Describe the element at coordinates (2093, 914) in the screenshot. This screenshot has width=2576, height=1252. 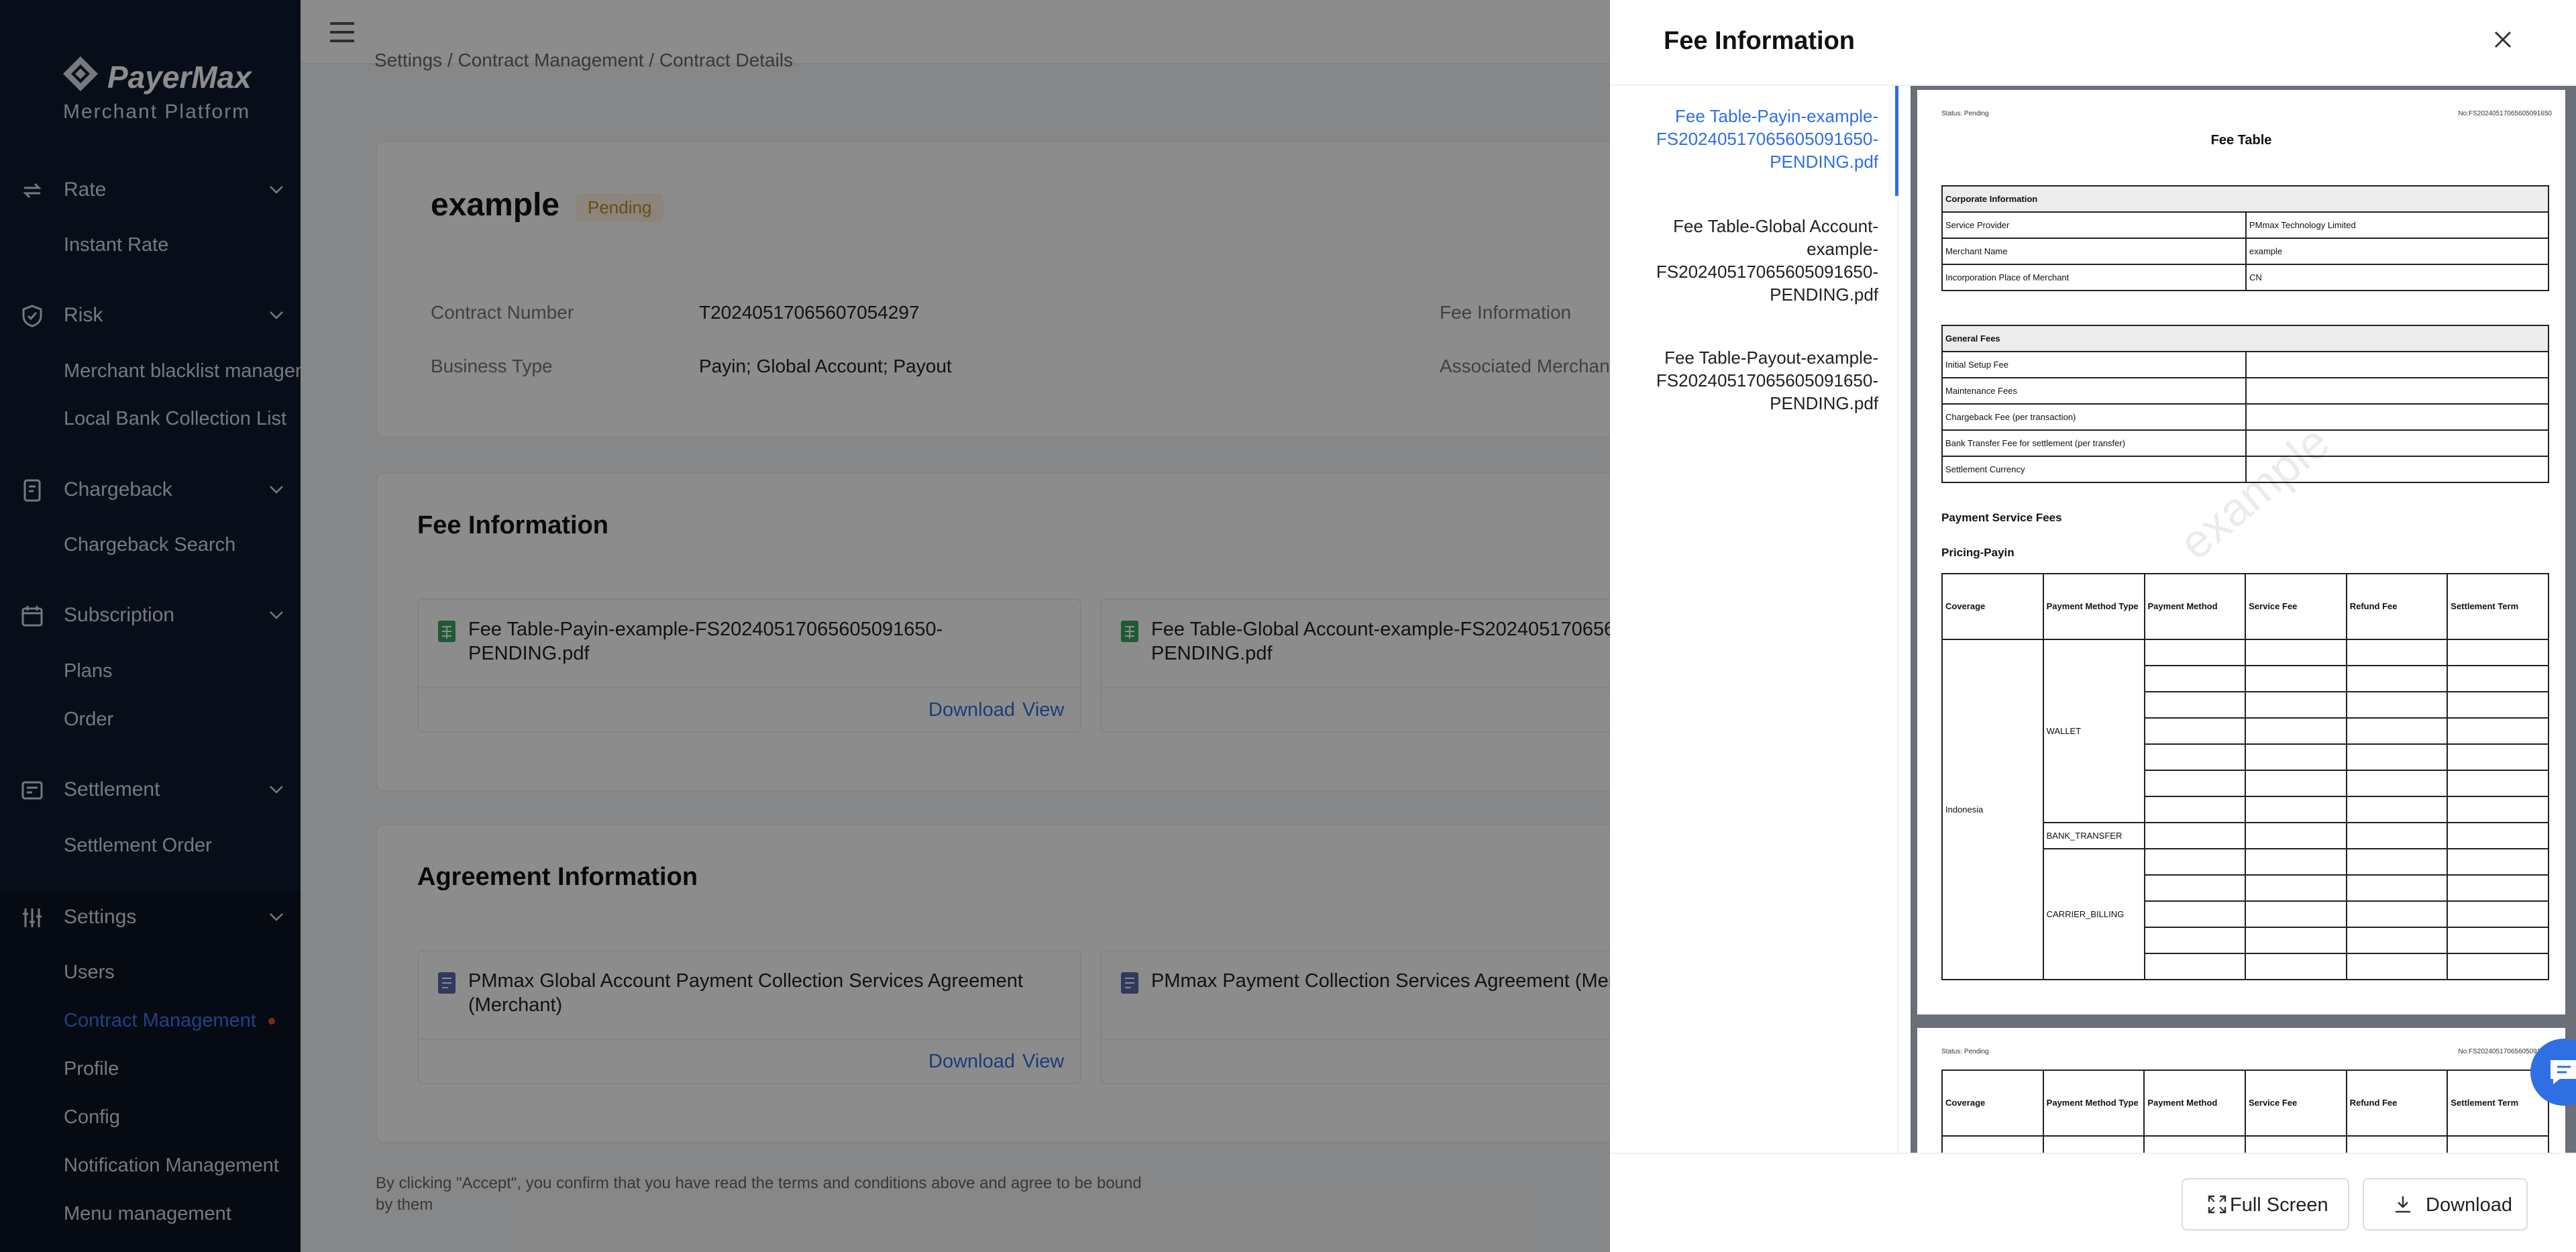
I see `method-type-cell: CARRIER_BILLING` at that location.